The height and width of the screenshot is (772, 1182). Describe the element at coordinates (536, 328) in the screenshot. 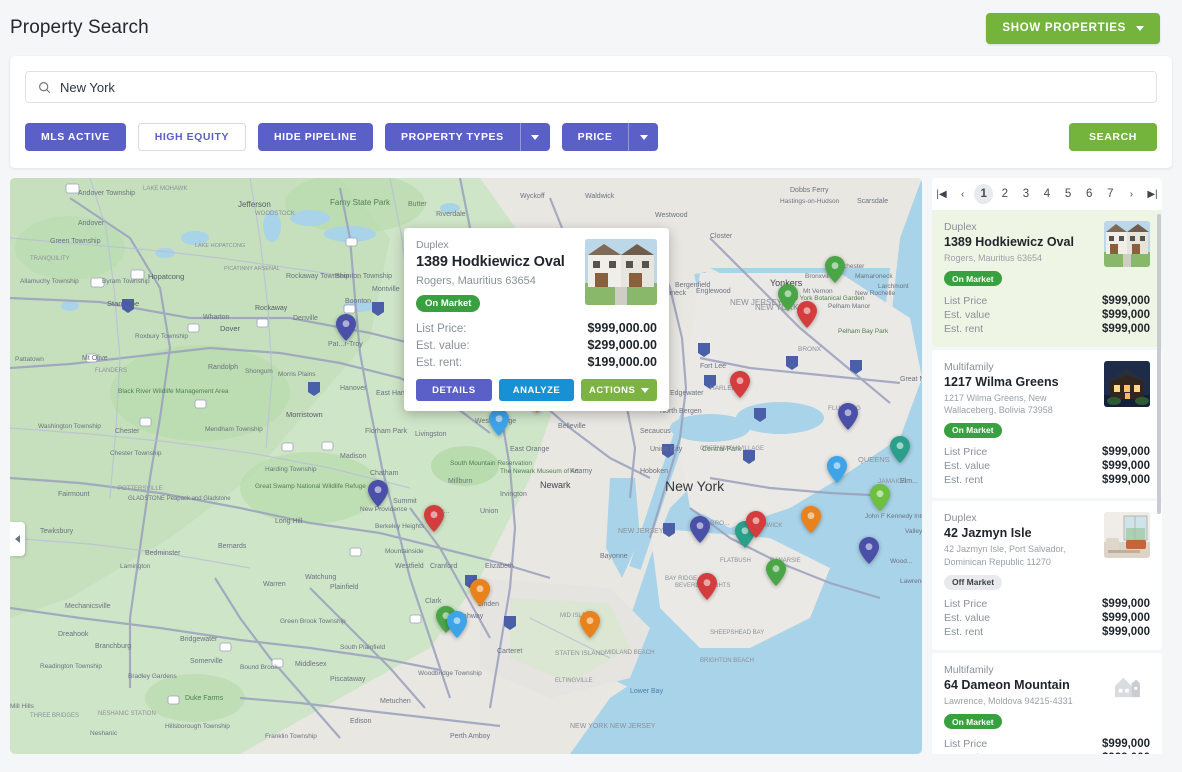

I see `popup-row-list-price: List Price: $999,000.00` at that location.